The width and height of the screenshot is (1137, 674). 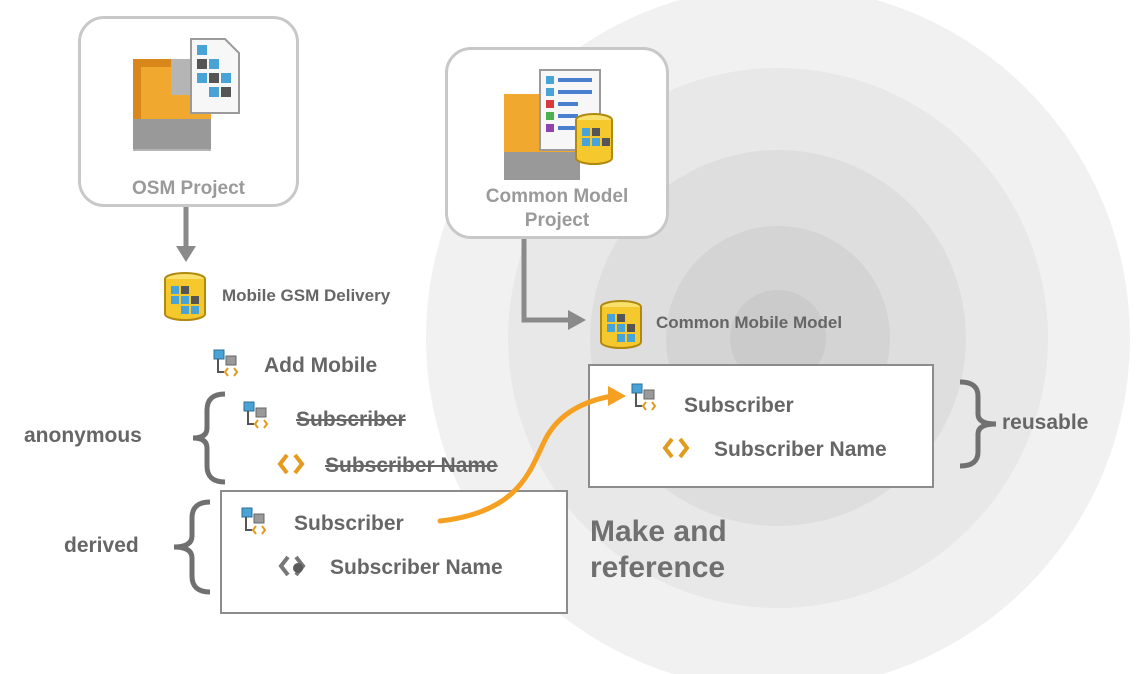 What do you see at coordinates (306, 295) in the screenshot?
I see `mobile-gsm-delivery-label: Mobile GSM Delivery` at bounding box center [306, 295].